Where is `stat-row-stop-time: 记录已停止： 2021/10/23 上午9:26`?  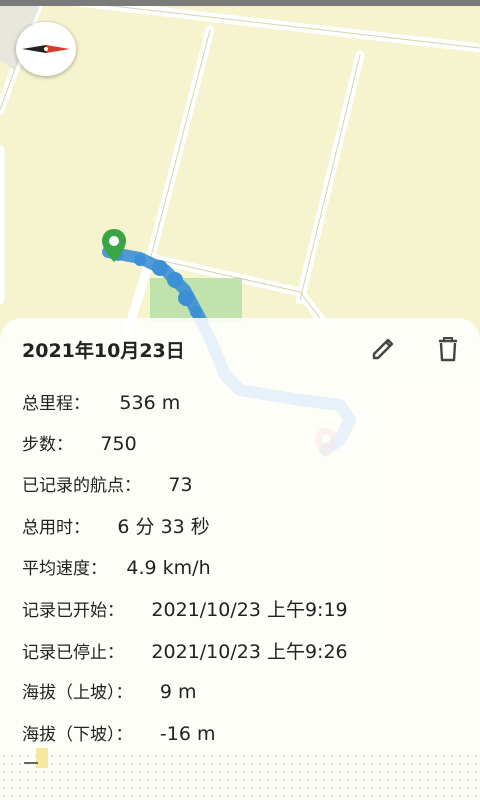 stat-row-stop-time: 记录已停止： 2021/10/23 上午9:26 is located at coordinates (185, 650).